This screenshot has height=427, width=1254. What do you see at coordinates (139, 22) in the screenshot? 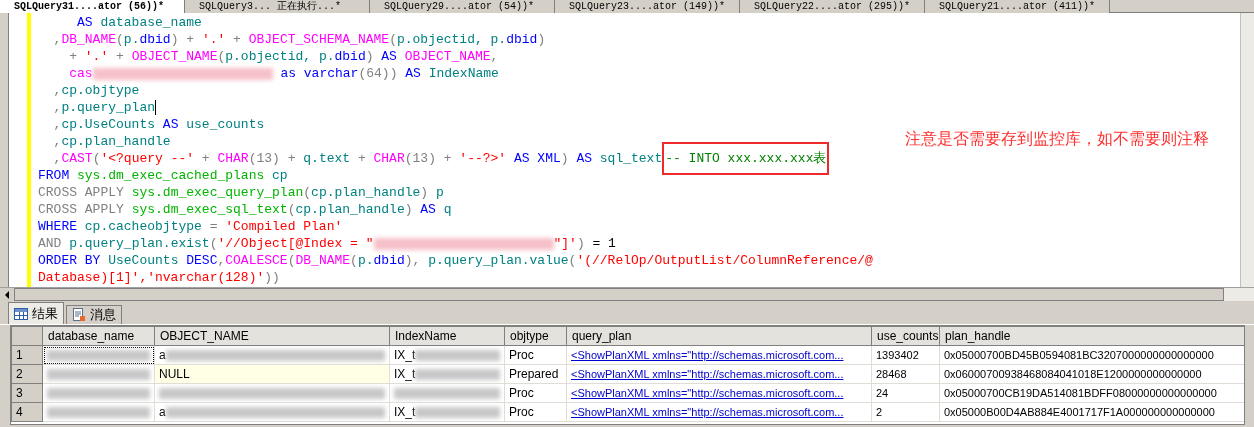
I see `code-text: AS database_name` at bounding box center [139, 22].